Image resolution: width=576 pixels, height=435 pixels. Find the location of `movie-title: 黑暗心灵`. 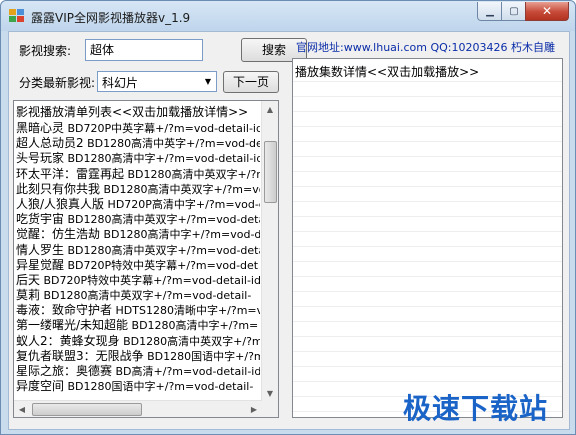

movie-title: 黑暗心灵 is located at coordinates (40, 128).